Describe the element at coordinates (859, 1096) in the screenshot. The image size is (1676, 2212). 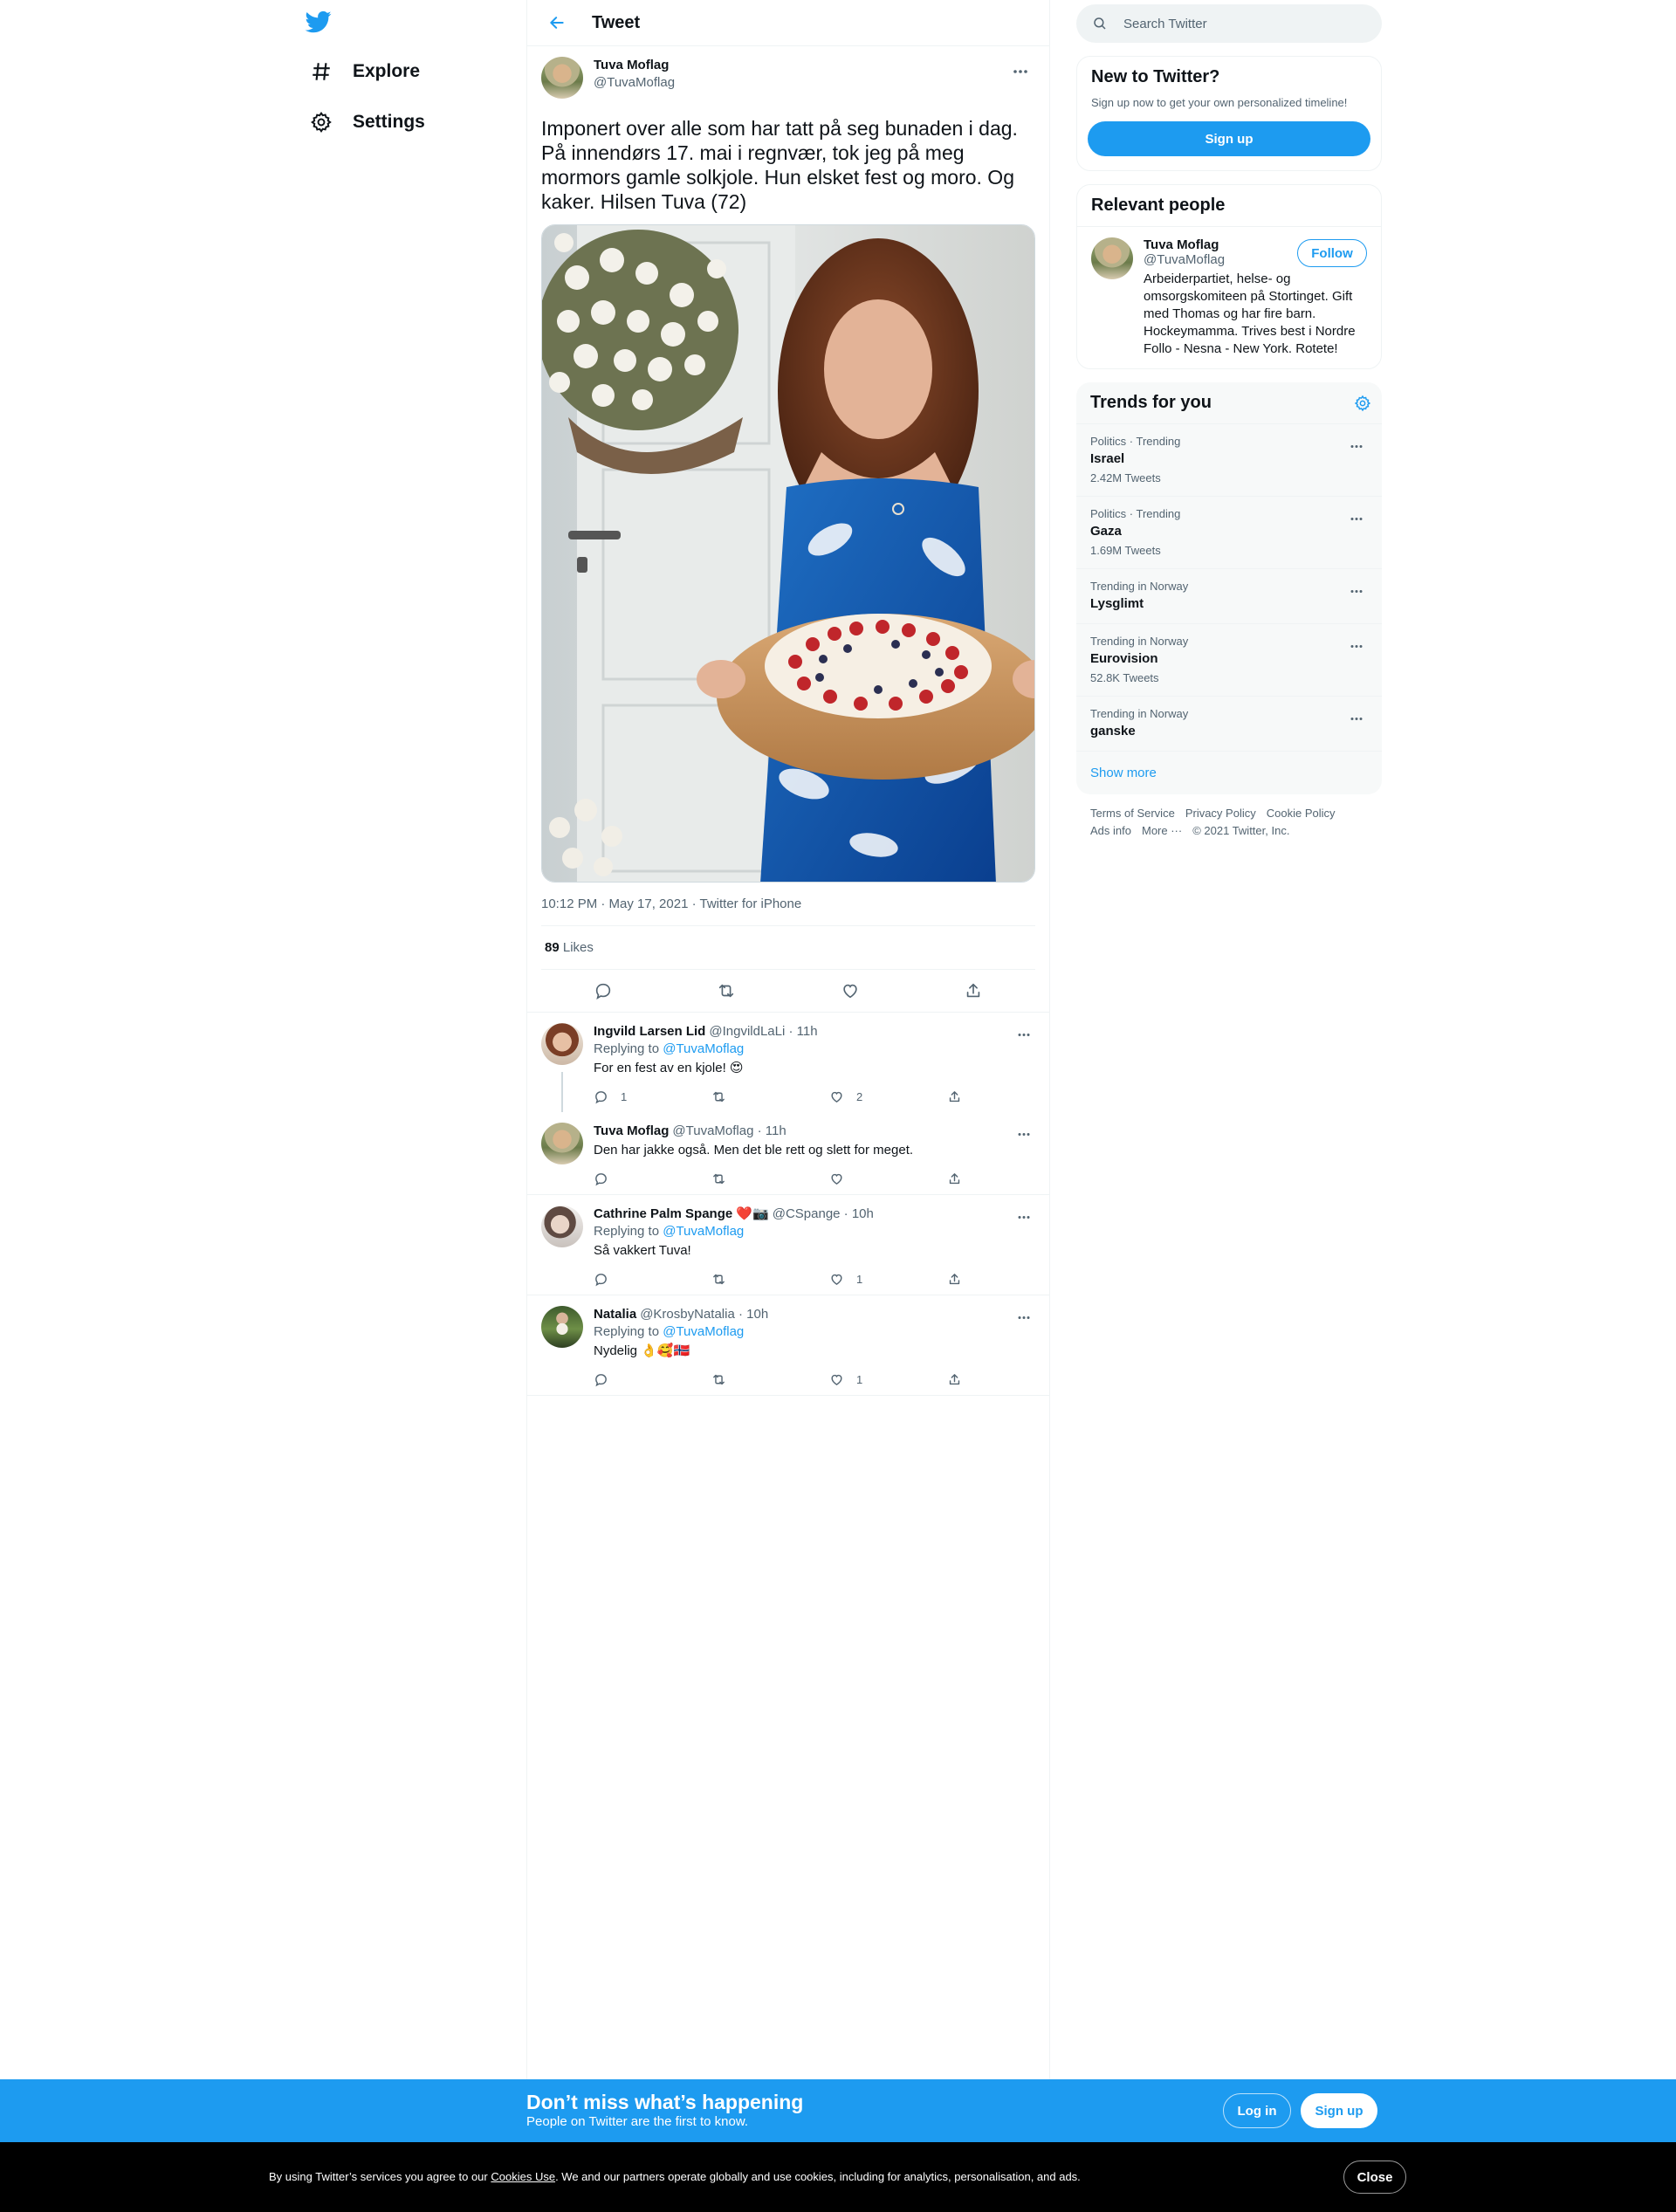
I see `like-count: 2` at that location.